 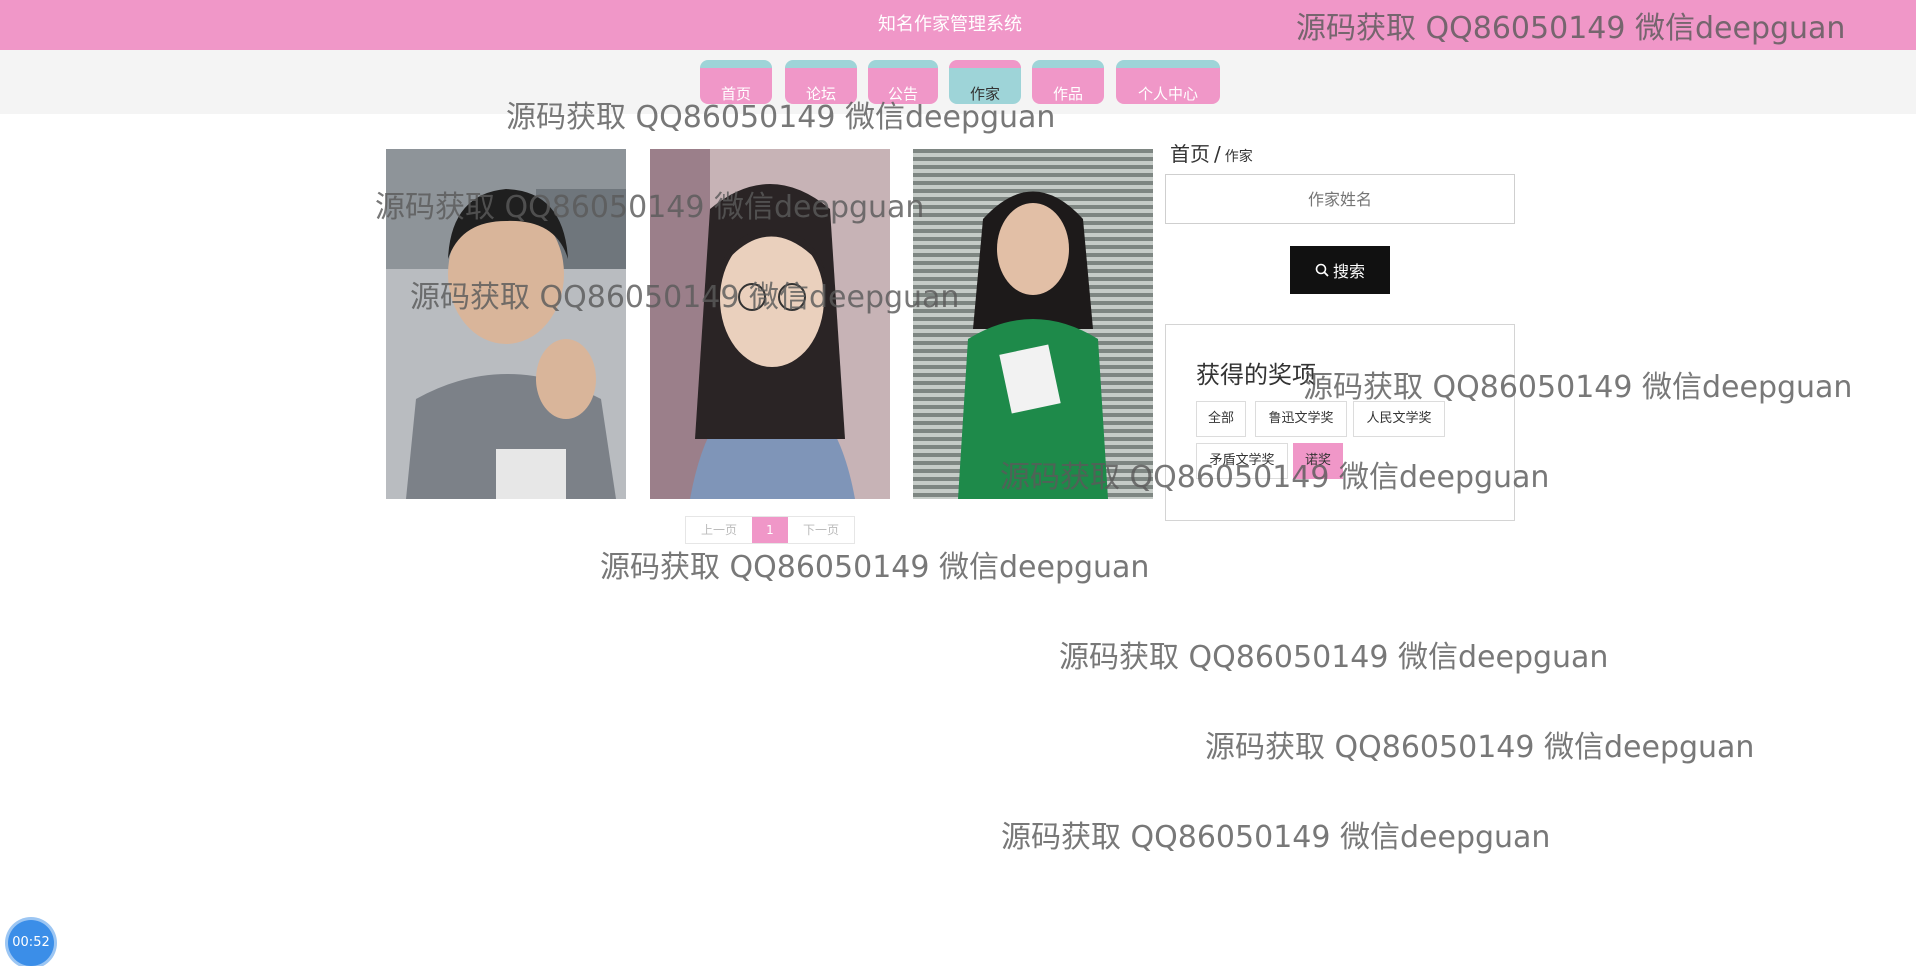 What do you see at coordinates (1242, 461) in the screenshot?
I see `award-tag-maodun: 矛盾文学奖` at bounding box center [1242, 461].